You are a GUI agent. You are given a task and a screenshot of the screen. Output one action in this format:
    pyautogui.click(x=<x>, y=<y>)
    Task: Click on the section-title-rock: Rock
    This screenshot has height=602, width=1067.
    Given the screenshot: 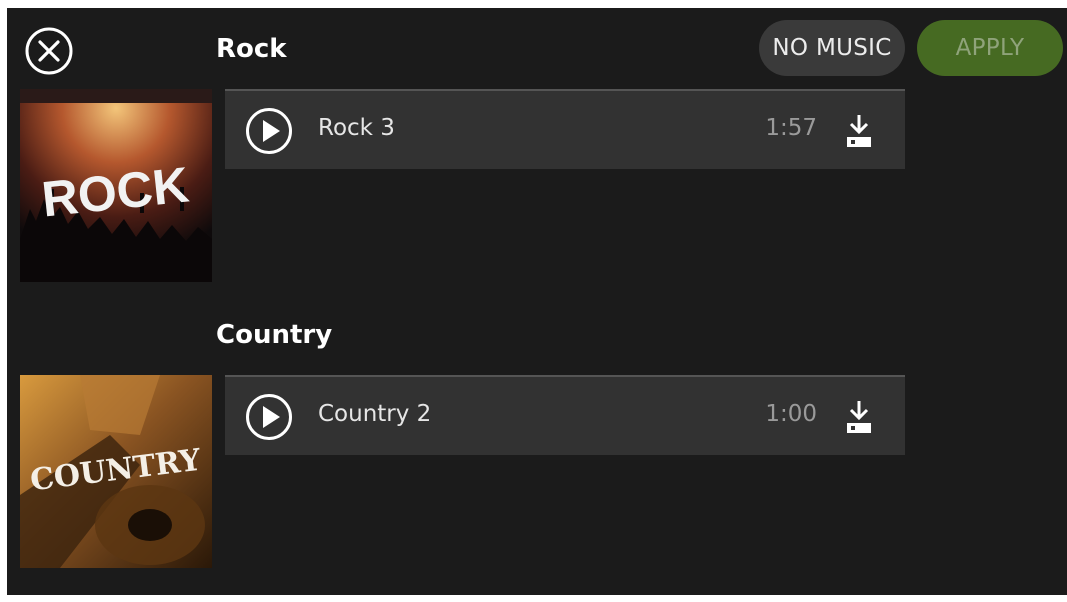 What is the action you would take?
    pyautogui.click(x=251, y=49)
    